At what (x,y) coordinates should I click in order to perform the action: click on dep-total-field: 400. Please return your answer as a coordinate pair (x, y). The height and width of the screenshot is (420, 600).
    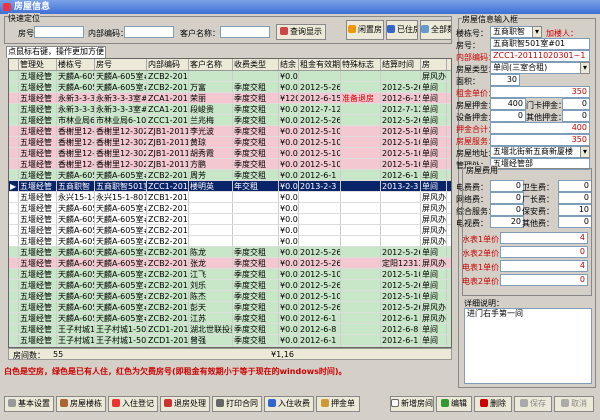
    Looking at the image, I should click on (540, 128).